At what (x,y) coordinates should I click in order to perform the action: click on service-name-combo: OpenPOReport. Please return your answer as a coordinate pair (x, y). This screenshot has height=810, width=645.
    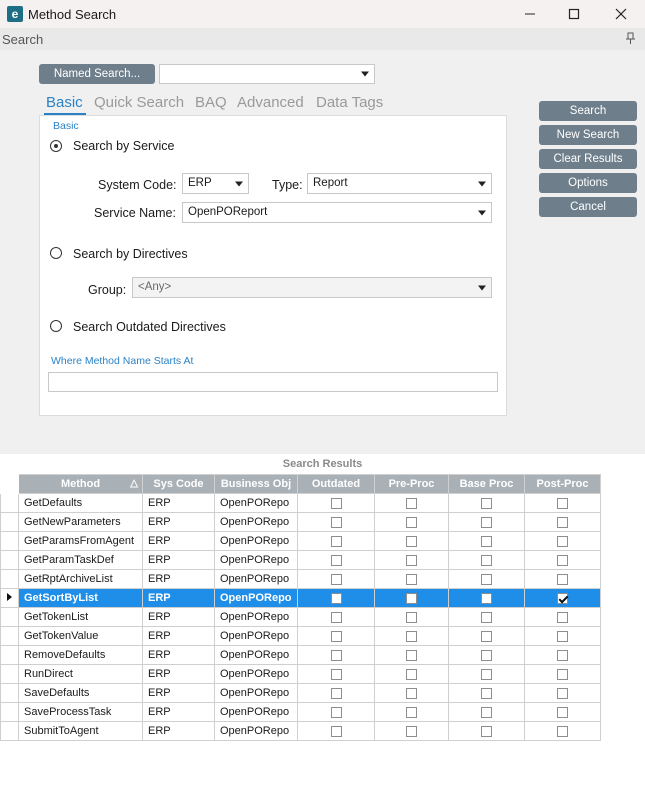
    Looking at the image, I should click on (337, 212).